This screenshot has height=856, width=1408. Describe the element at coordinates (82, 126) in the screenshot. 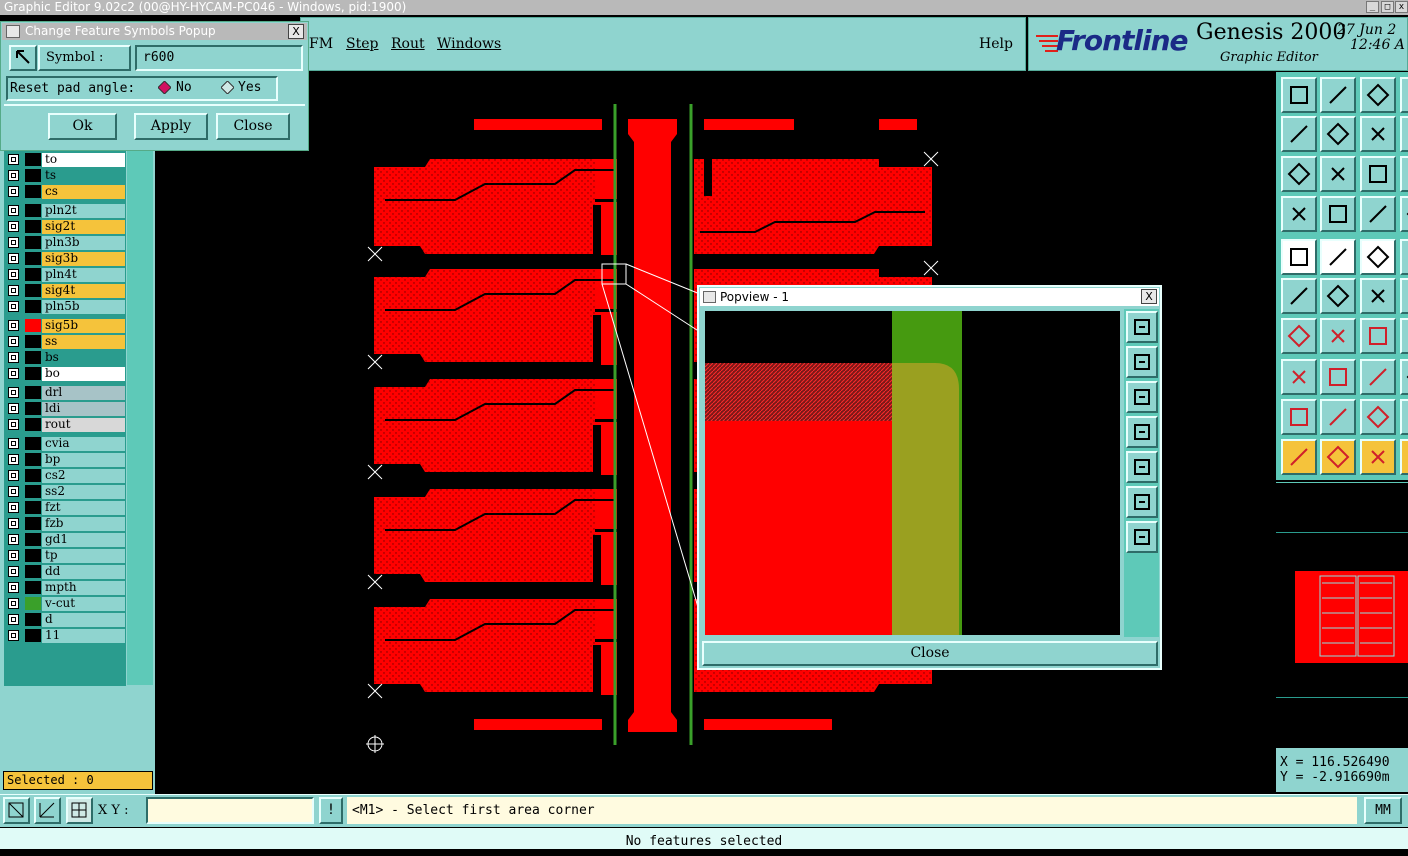

I see `ok-button: Ok` at that location.